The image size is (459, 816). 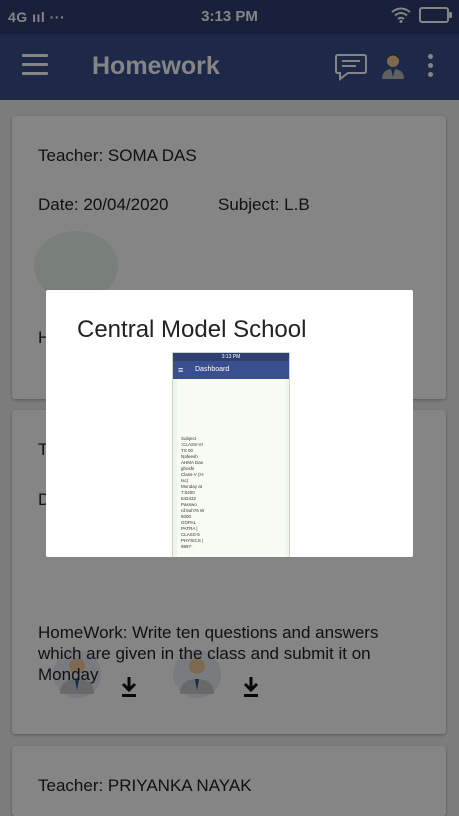 I want to click on preview-app-bar: Dashboard, so click(x=231, y=370).